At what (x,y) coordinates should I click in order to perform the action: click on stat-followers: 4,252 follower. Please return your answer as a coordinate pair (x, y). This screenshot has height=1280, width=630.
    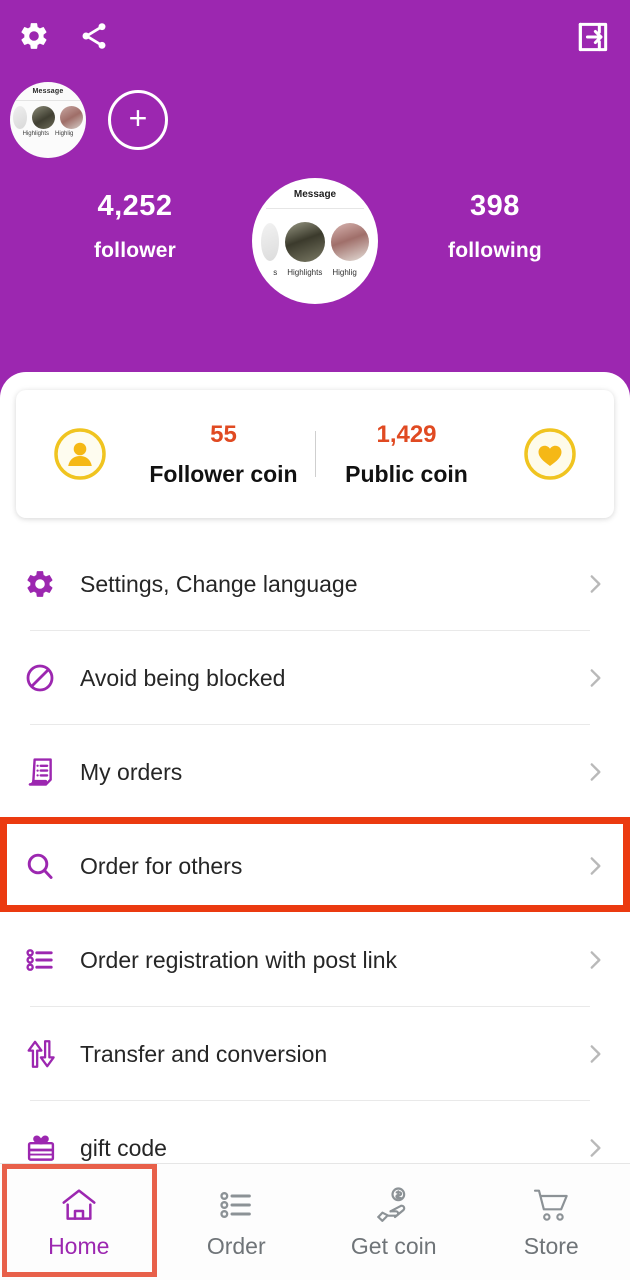
    Looking at the image, I should click on (135, 226).